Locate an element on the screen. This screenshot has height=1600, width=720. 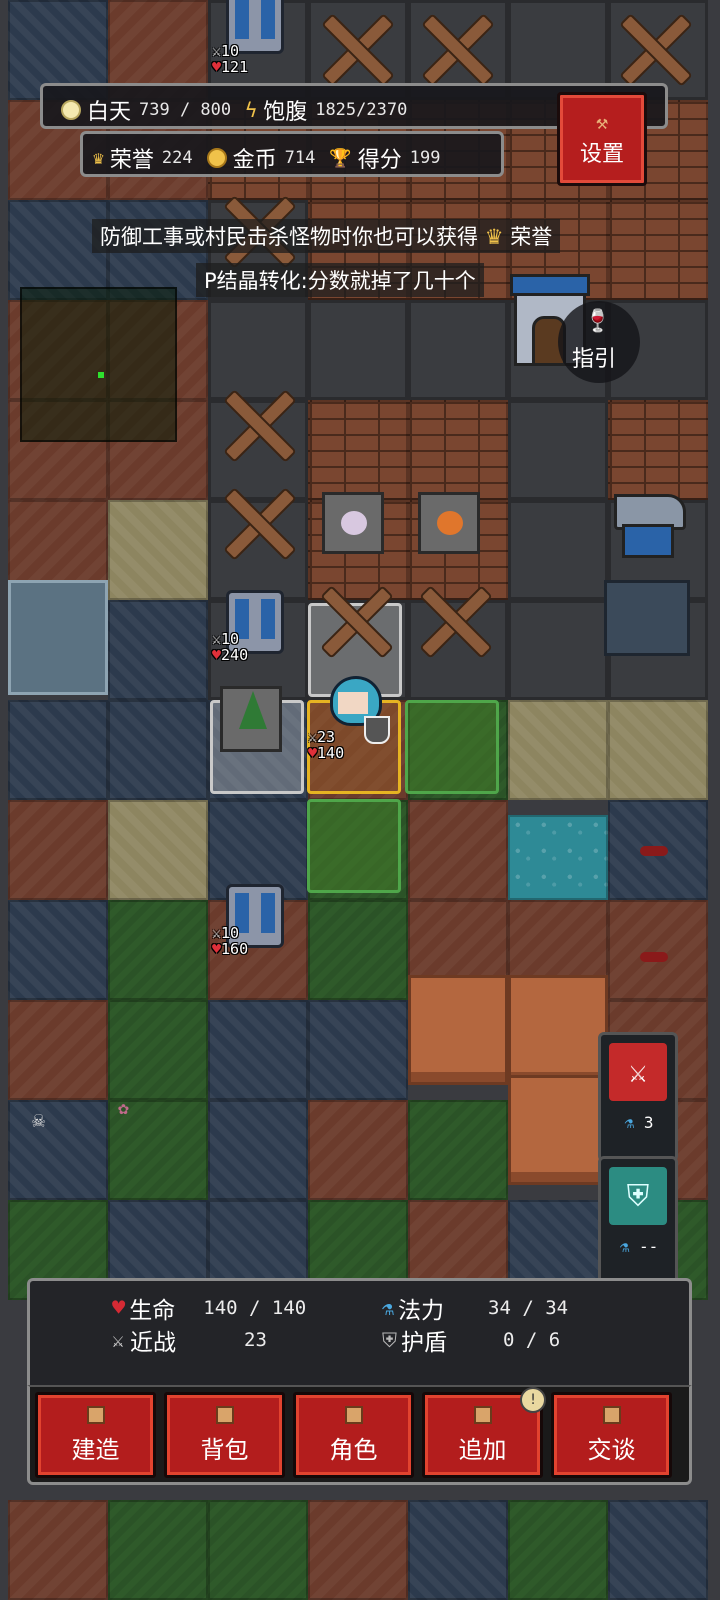
honor-label: 荣誉 is located at coordinates (131, 160).